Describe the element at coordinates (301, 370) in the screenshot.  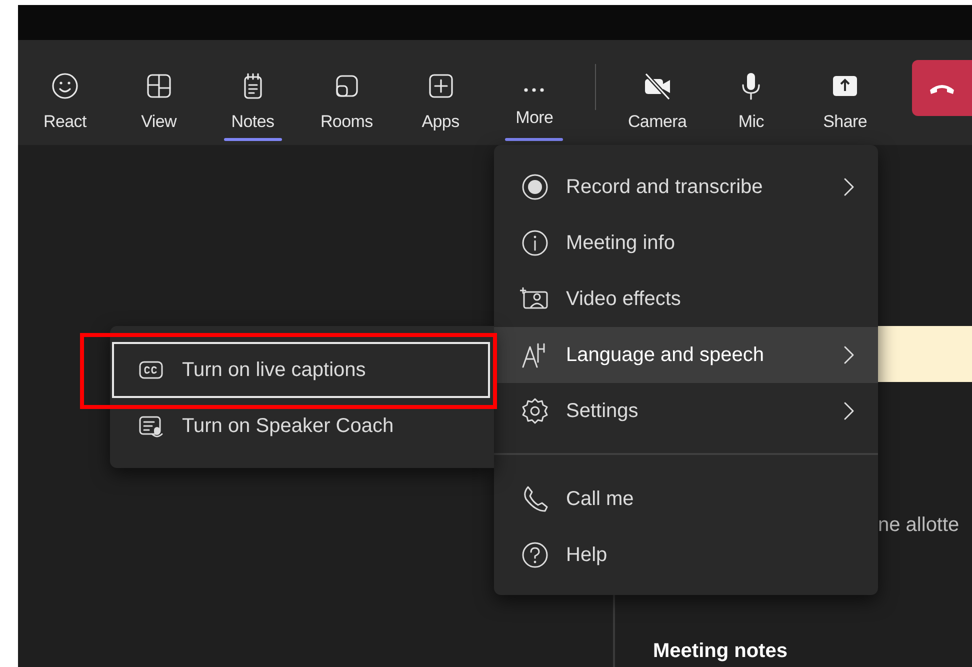
I see `menu-item: Turn on live captions` at that location.